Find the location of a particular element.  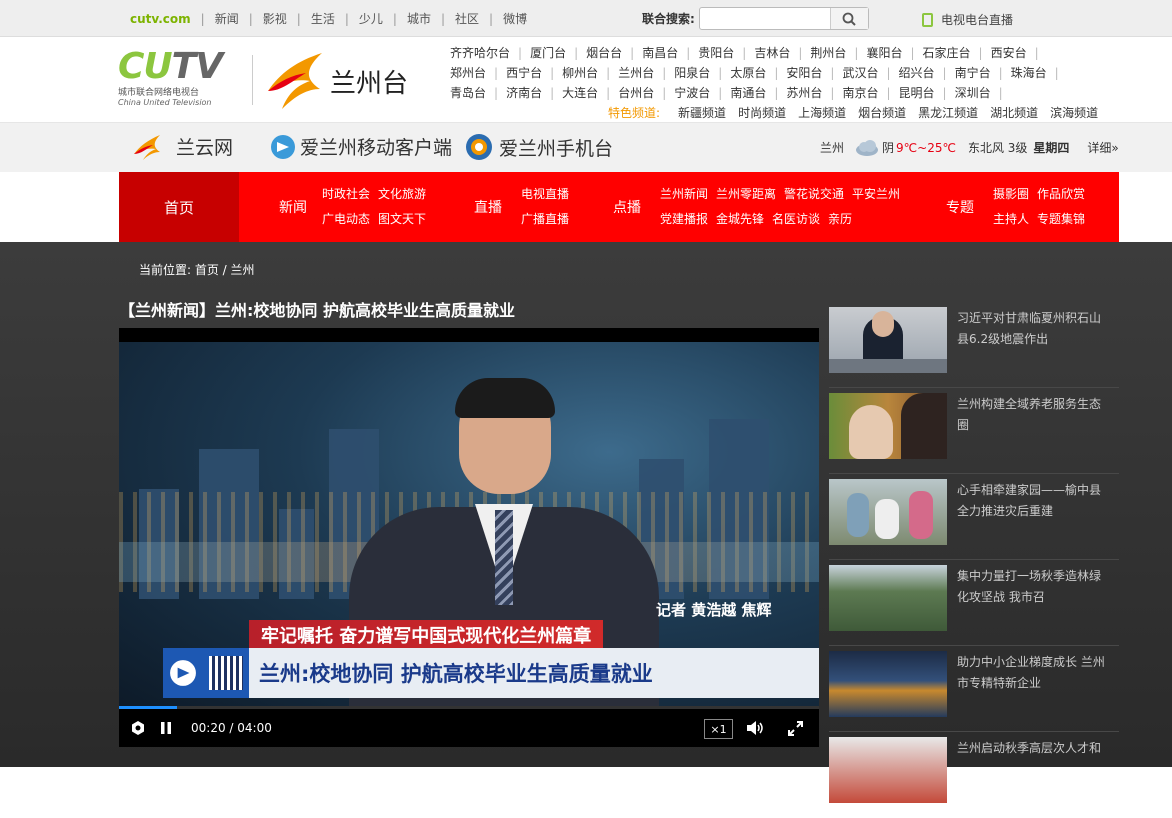

featured-channel-link: 滨海频道 is located at coordinates (1074, 113).